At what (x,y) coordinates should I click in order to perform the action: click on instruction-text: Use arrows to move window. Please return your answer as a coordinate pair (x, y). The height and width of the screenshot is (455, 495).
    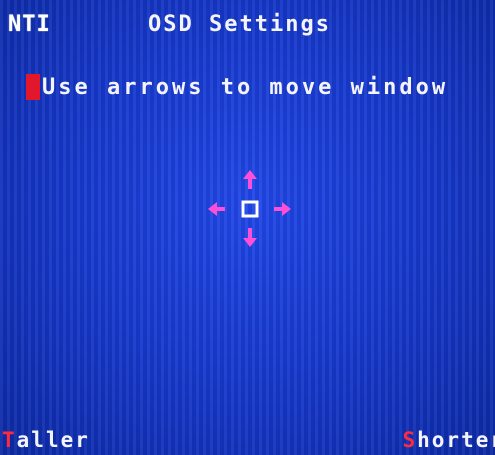
    Looking at the image, I should click on (245, 87).